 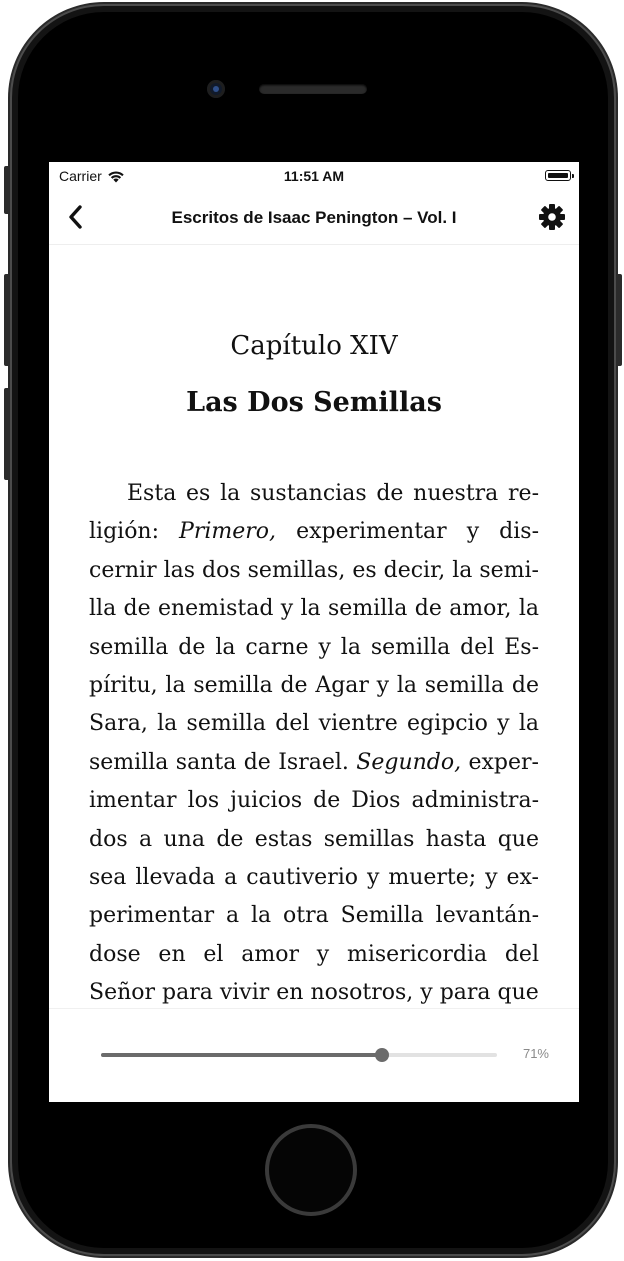 I want to click on text-line: sea llevada a cautiverio y muerte; y ex-, so click(x=314, y=878).